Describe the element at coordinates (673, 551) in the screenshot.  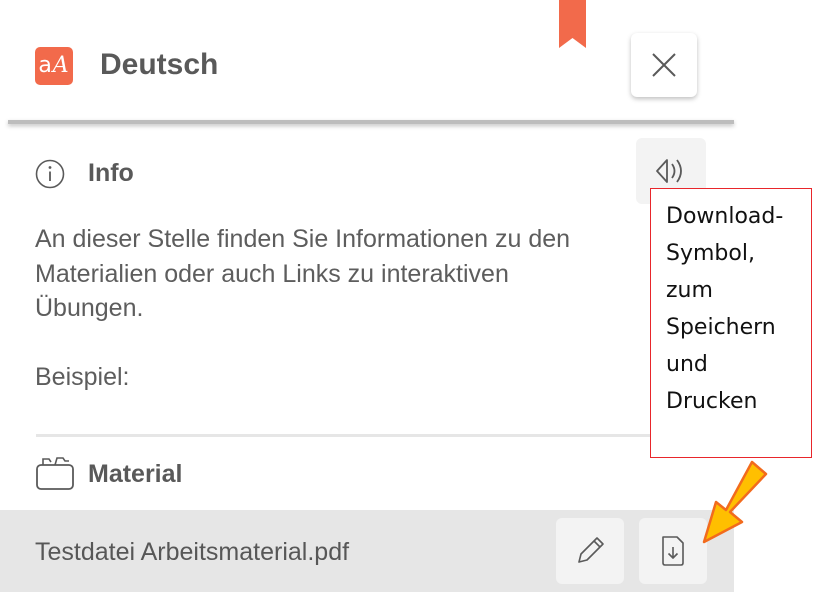
I see `download-icon` at that location.